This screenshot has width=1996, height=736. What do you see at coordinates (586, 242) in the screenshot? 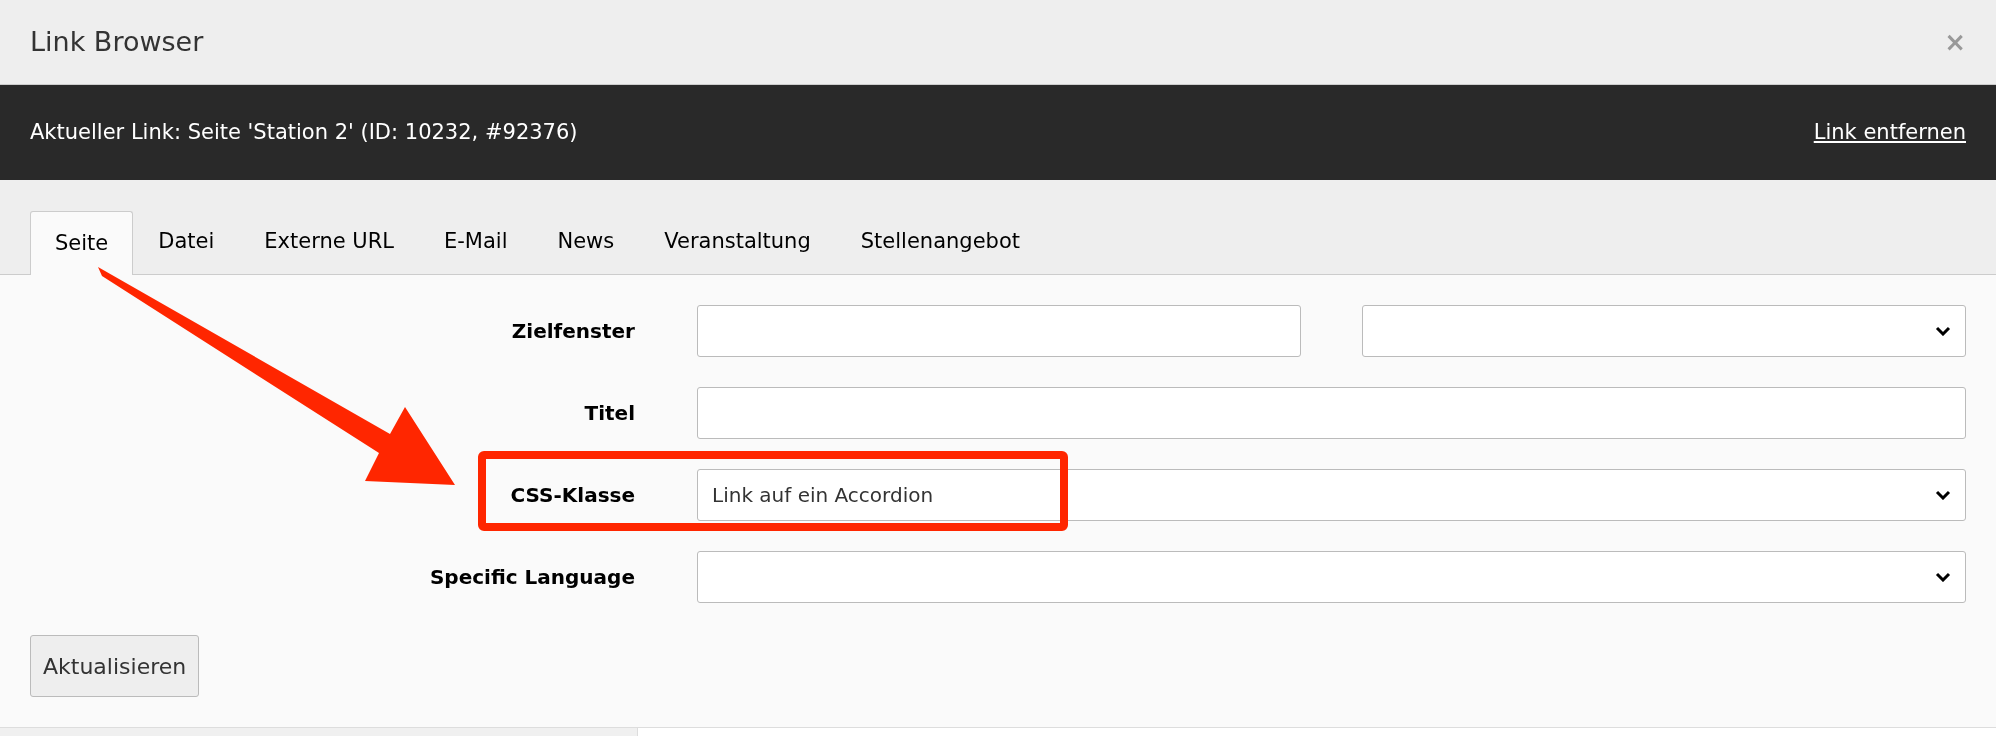
I see `tab: News` at bounding box center [586, 242].